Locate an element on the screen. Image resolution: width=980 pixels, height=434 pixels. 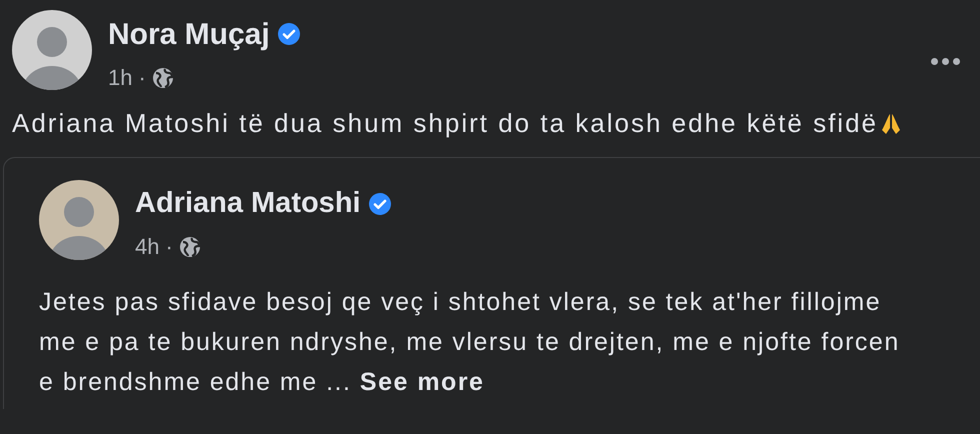
see-more-link: See more is located at coordinates (422, 382).